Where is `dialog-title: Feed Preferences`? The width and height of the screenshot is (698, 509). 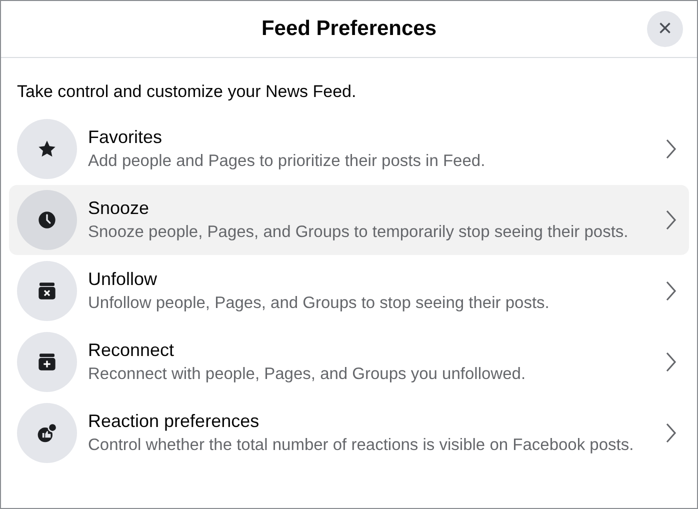 dialog-title: Feed Preferences is located at coordinates (349, 29).